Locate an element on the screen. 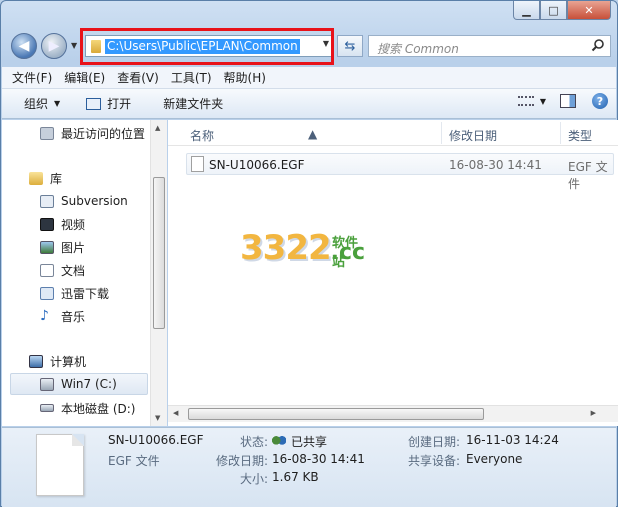 This screenshot has height=507, width=618. scroll-left-arrow-icon: ◀ is located at coordinates (175, 413).